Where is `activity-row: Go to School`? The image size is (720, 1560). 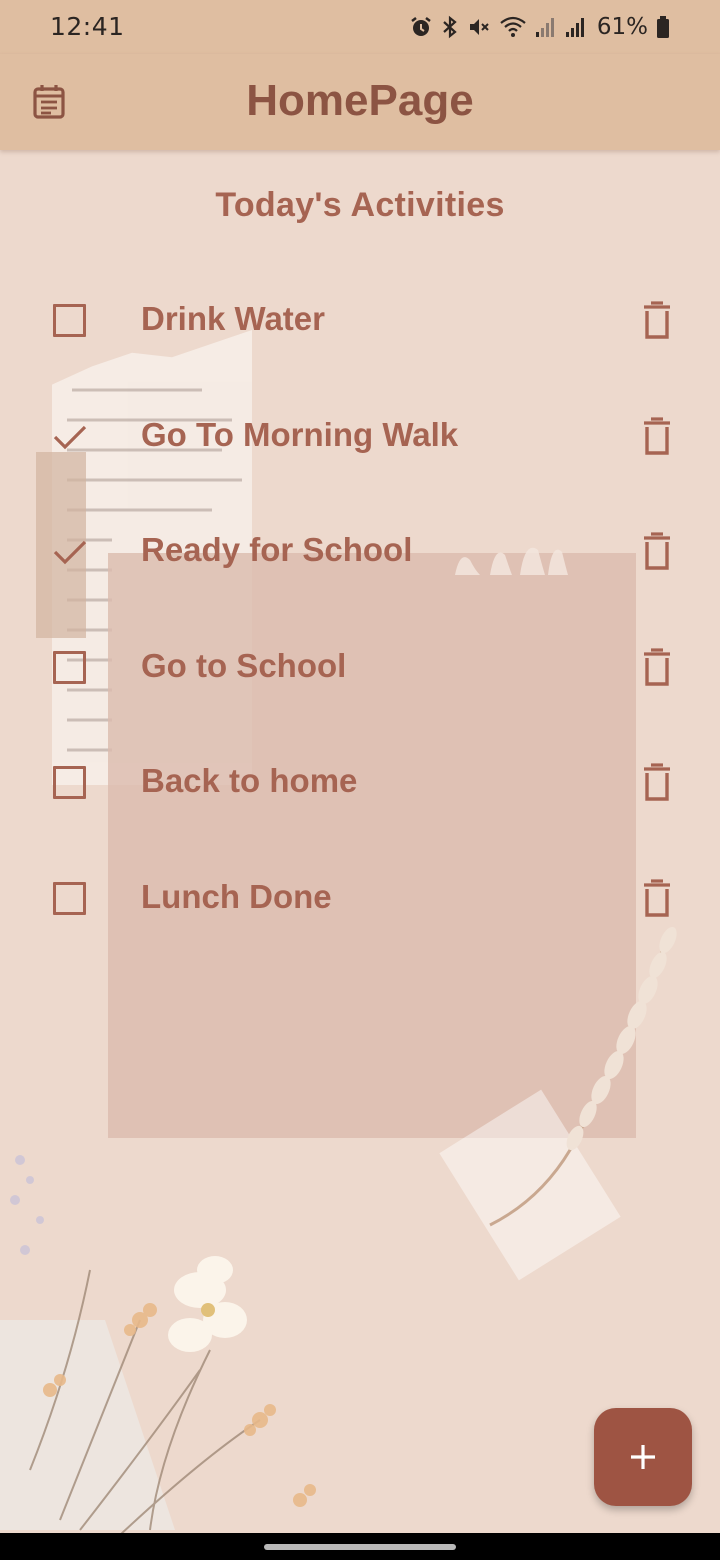
activity-row: Go to School is located at coordinates (360, 667).